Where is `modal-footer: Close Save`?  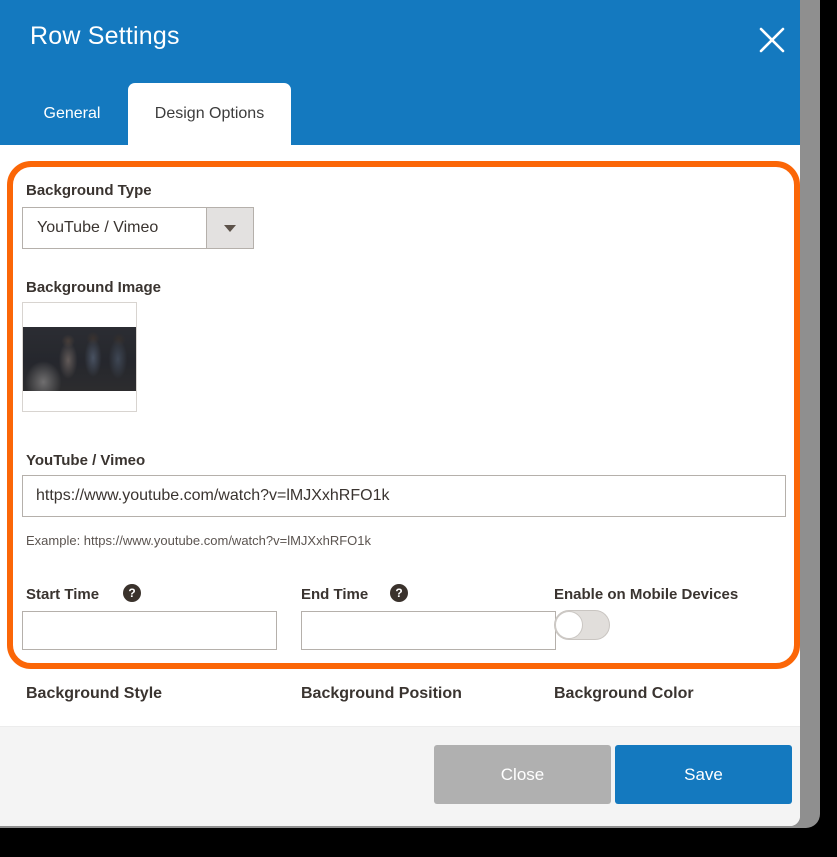
modal-footer: Close Save is located at coordinates (400, 776).